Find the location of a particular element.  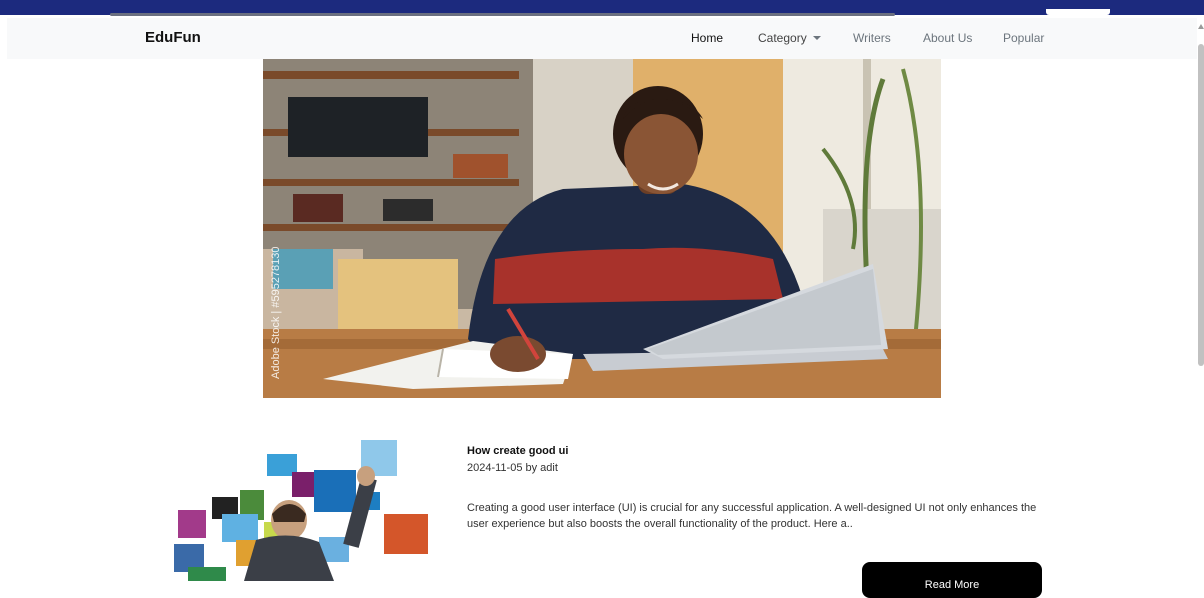

post-thumbnail is located at coordinates (291, 506).